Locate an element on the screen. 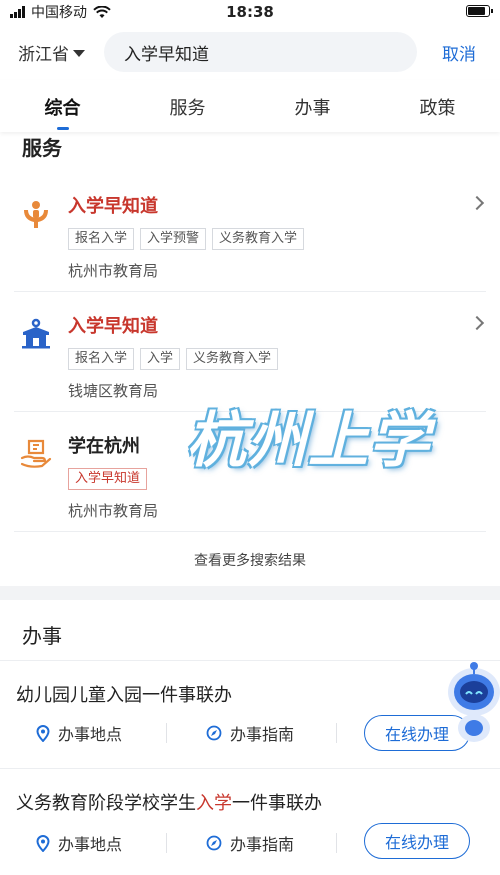 This screenshot has height=875, width=500. wifi-icon is located at coordinates (102, 11).